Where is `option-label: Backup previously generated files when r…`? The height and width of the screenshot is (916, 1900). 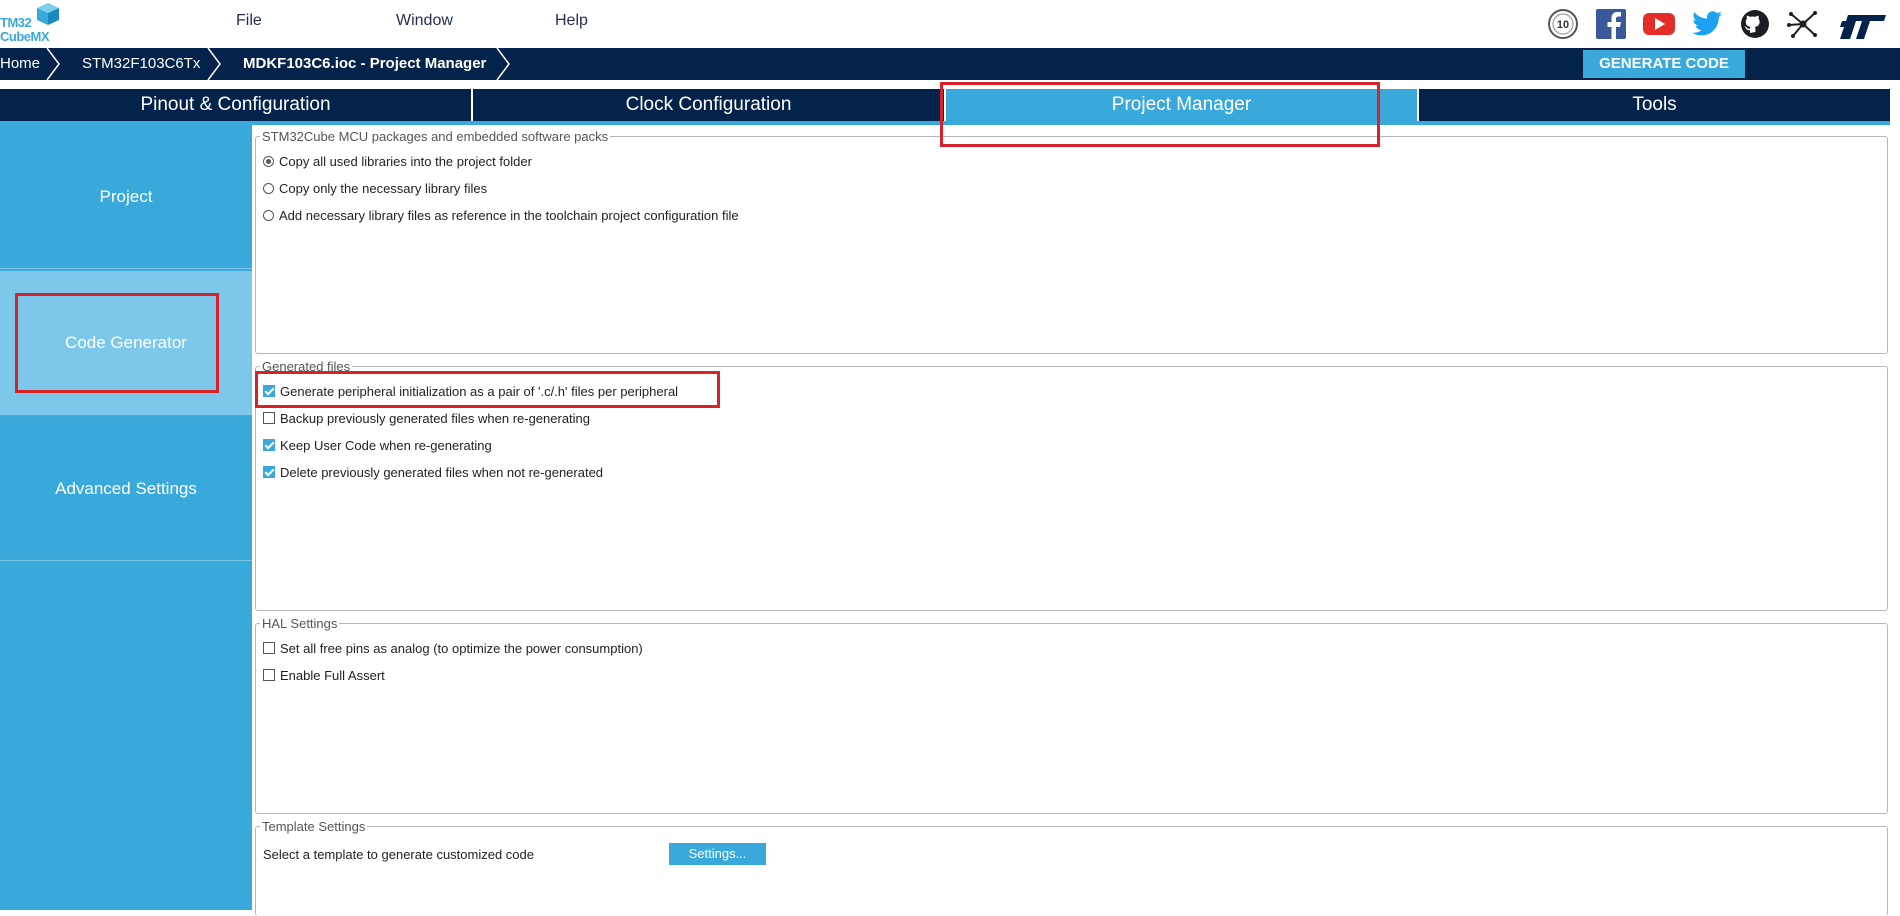 option-label: Backup previously generated files when r… is located at coordinates (435, 418).